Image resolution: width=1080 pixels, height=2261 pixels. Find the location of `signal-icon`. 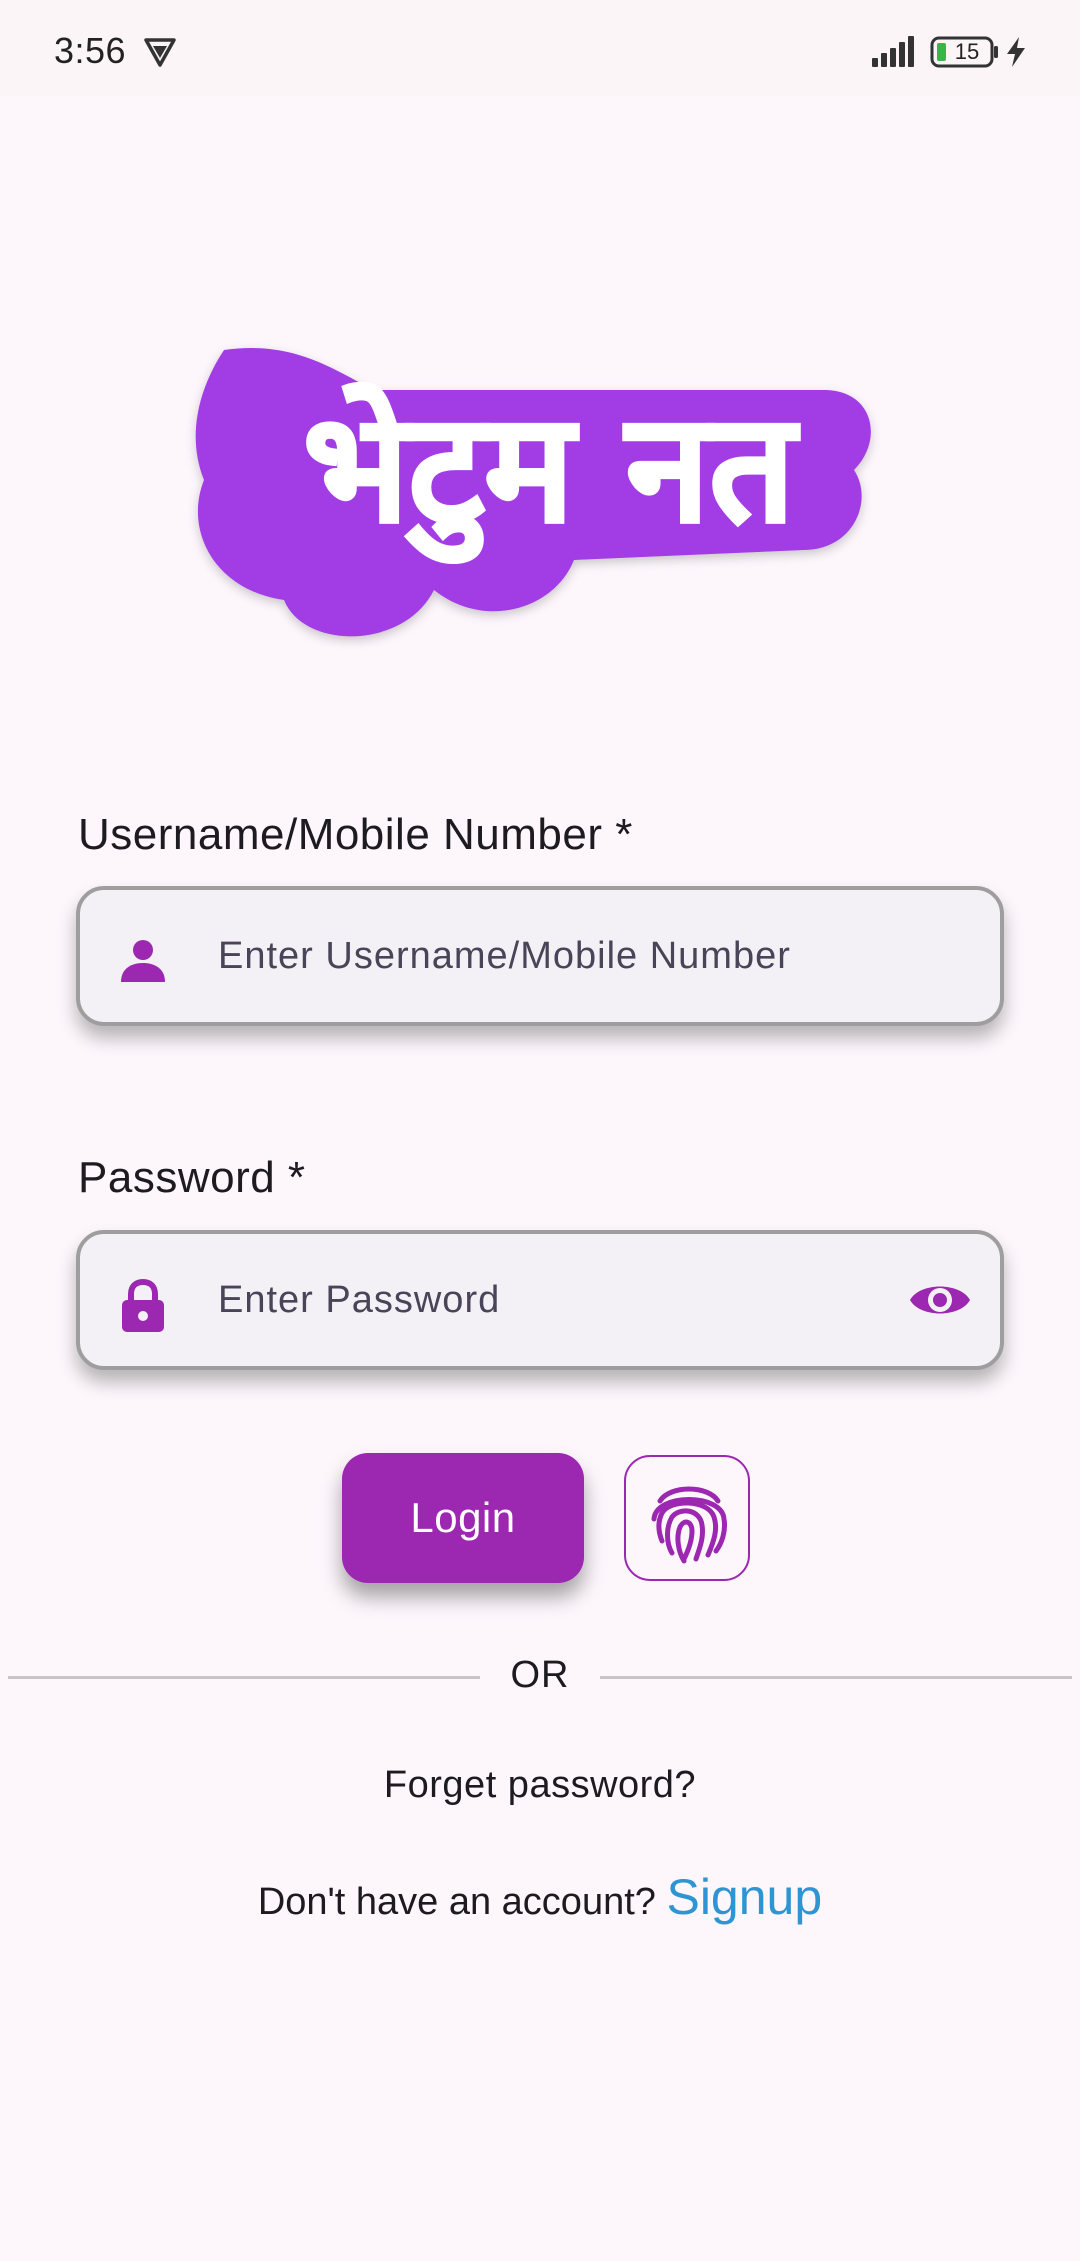

signal-icon is located at coordinates (895, 54).